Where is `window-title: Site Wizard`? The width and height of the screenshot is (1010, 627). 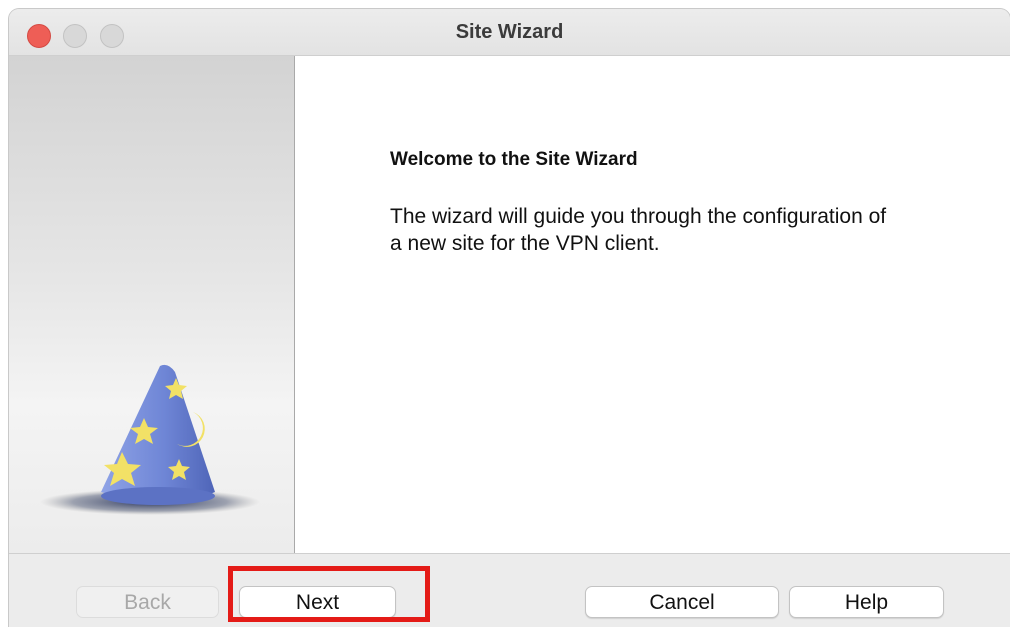 window-title: Site Wizard is located at coordinates (509, 32).